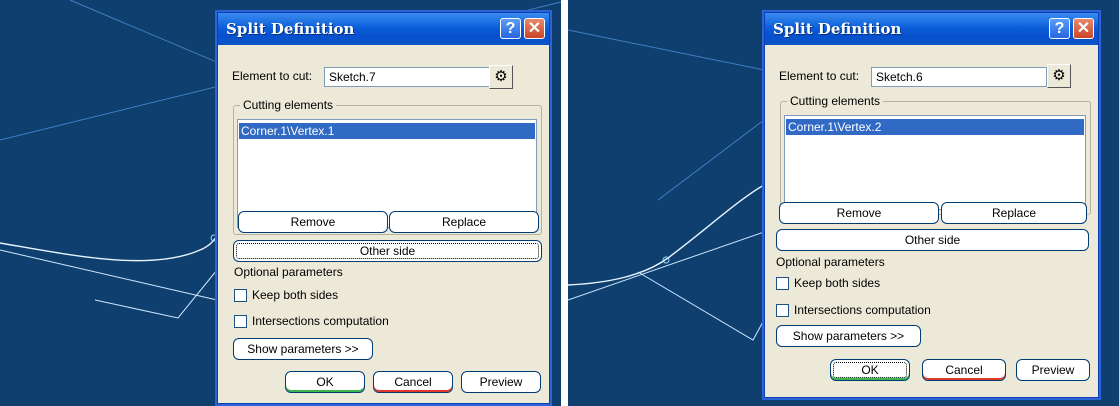 This screenshot has height=406, width=1119. I want to click on cutting-elements-group: Cutting elements Corner.1\Vertex.2, so click(935, 154).